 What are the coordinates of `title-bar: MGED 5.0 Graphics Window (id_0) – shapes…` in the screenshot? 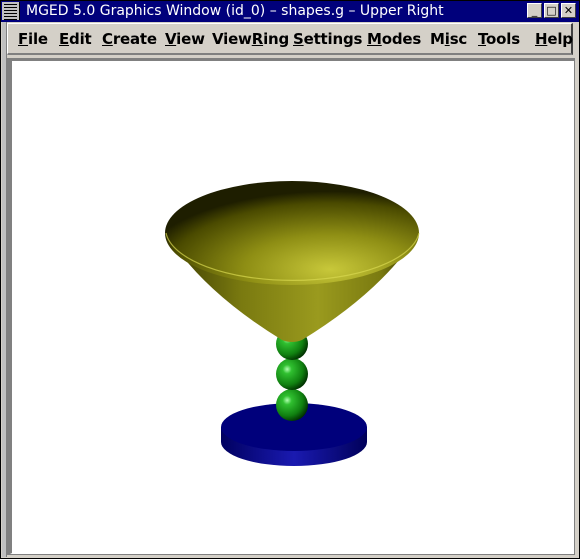 It's located at (290, 11).